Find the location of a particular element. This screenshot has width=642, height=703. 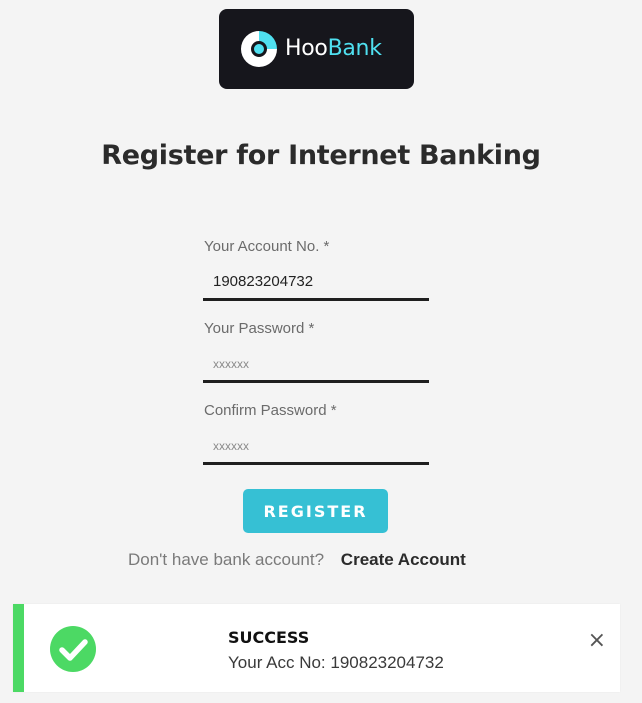

hoobank-logo-icon is located at coordinates (259, 49).